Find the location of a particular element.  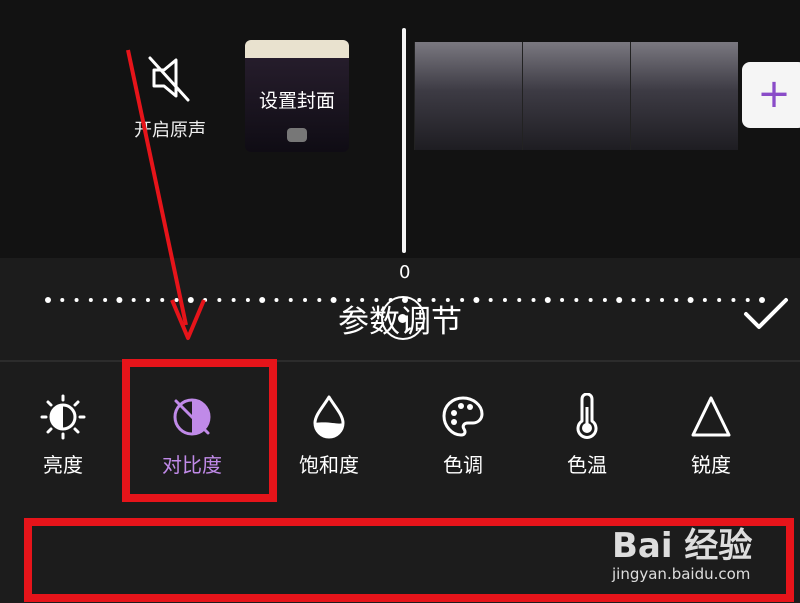

annotation-arrow is located at coordinates (166, 194).